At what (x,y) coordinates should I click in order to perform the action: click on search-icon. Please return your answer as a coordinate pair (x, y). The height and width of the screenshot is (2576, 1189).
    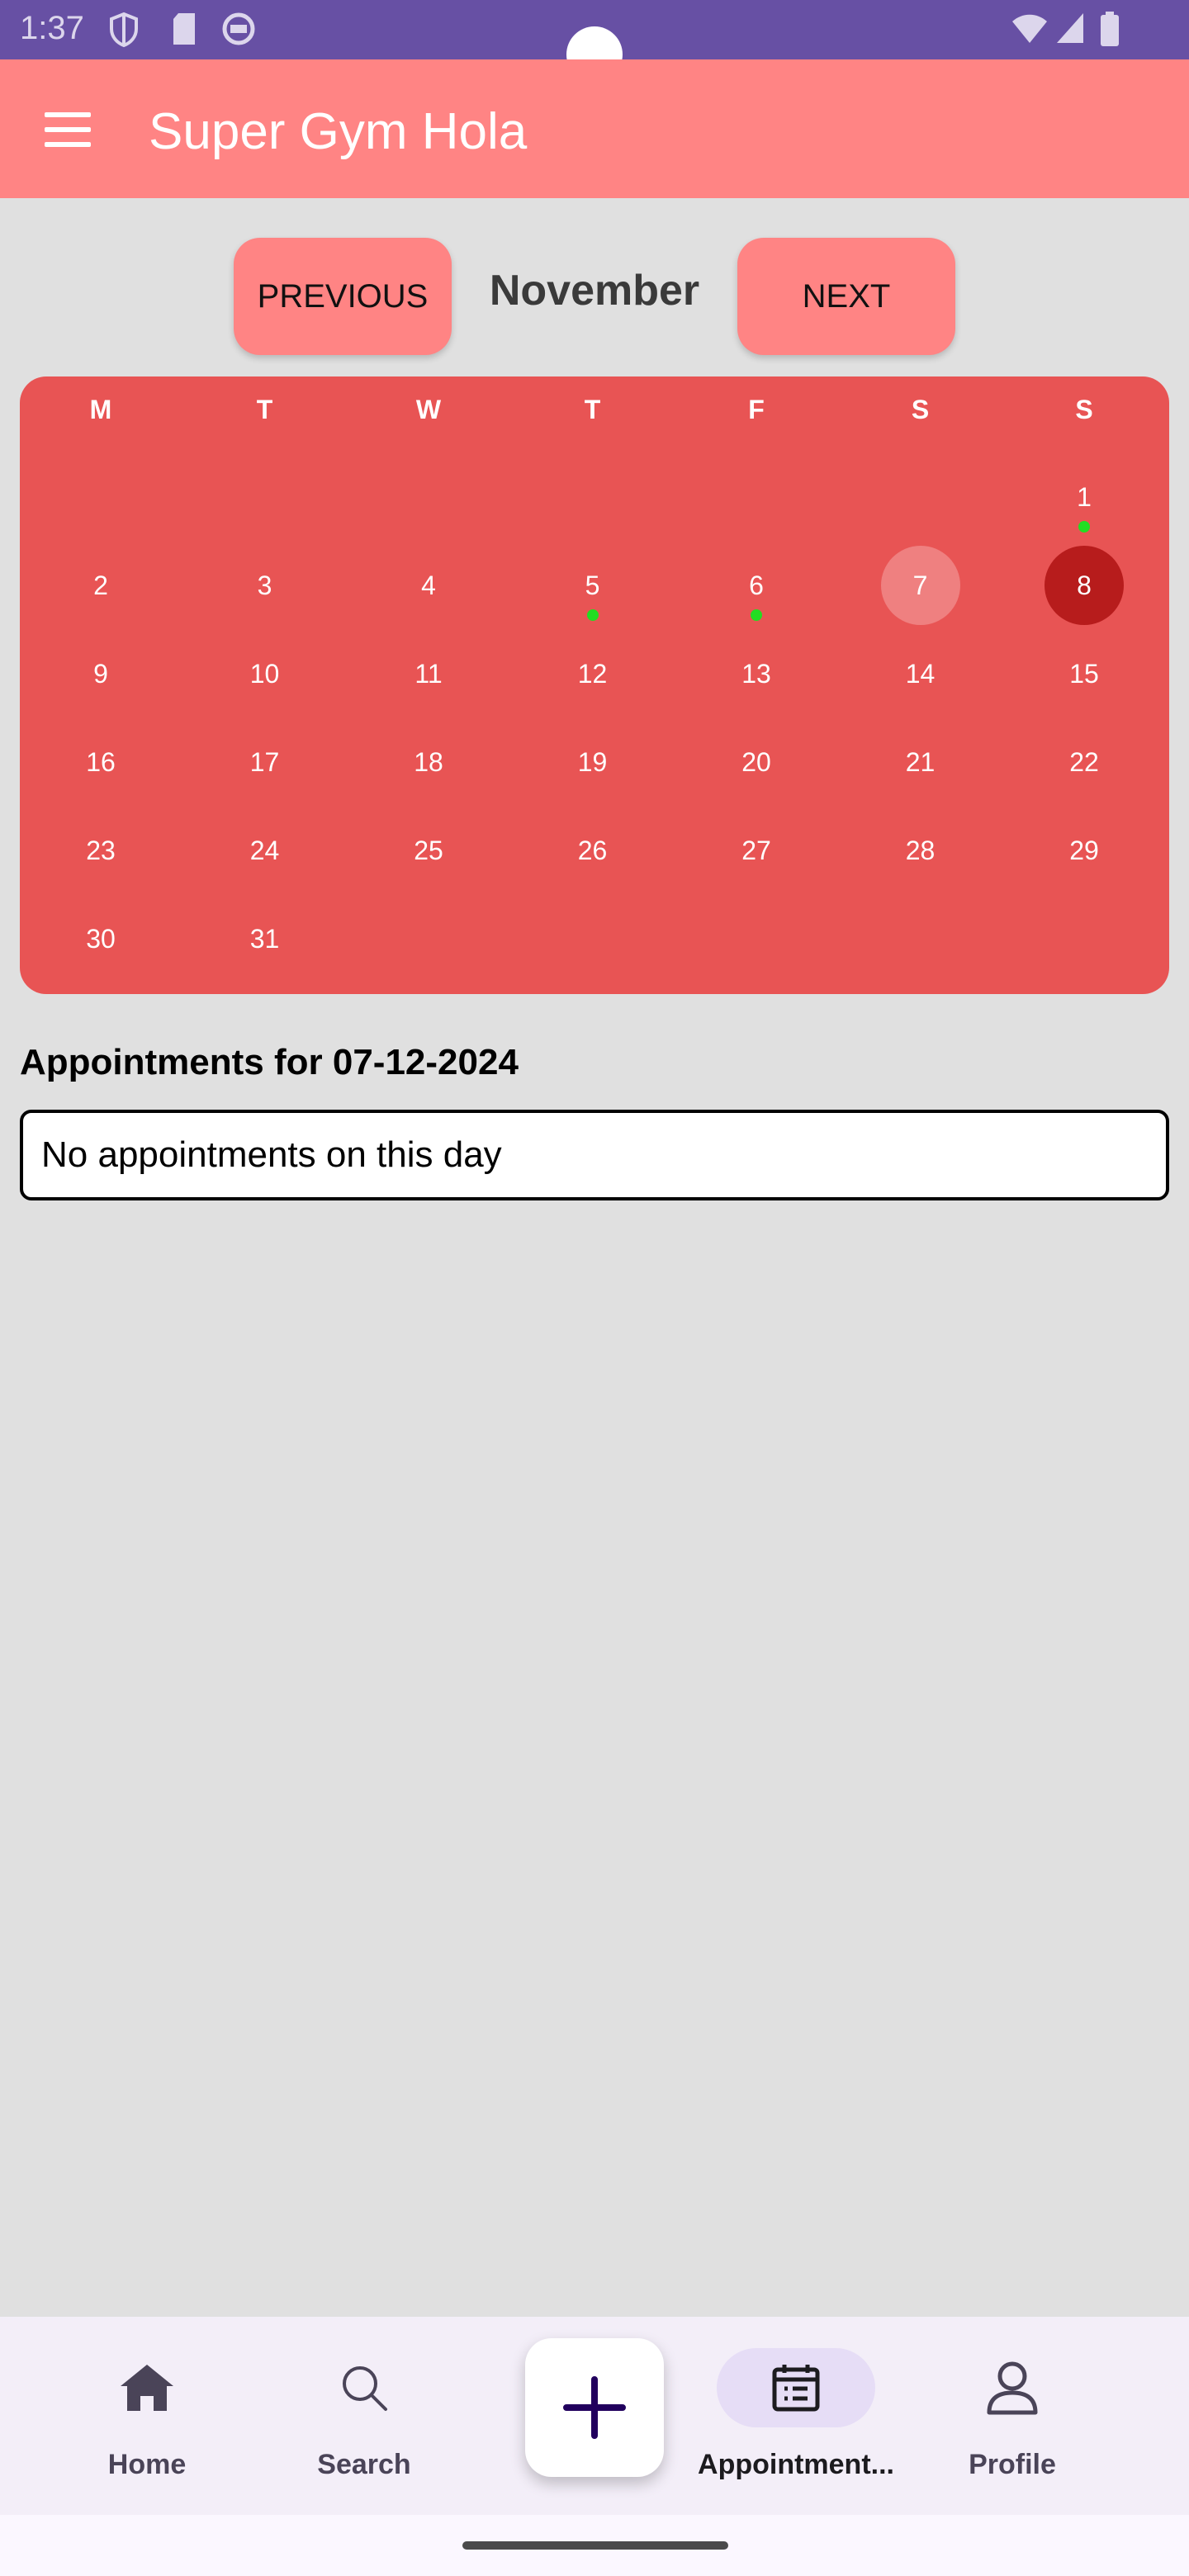
    Looking at the image, I should click on (365, 2388).